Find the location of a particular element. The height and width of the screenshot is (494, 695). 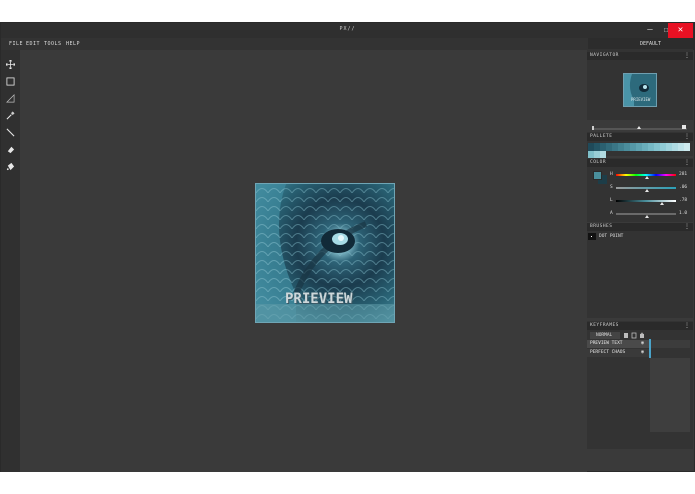

timeline-playhead is located at coordinates (650, 348).